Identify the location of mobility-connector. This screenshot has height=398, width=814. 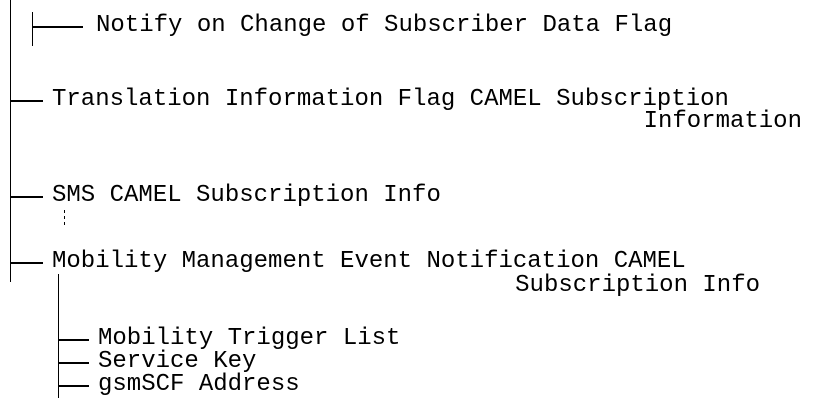
(27, 263).